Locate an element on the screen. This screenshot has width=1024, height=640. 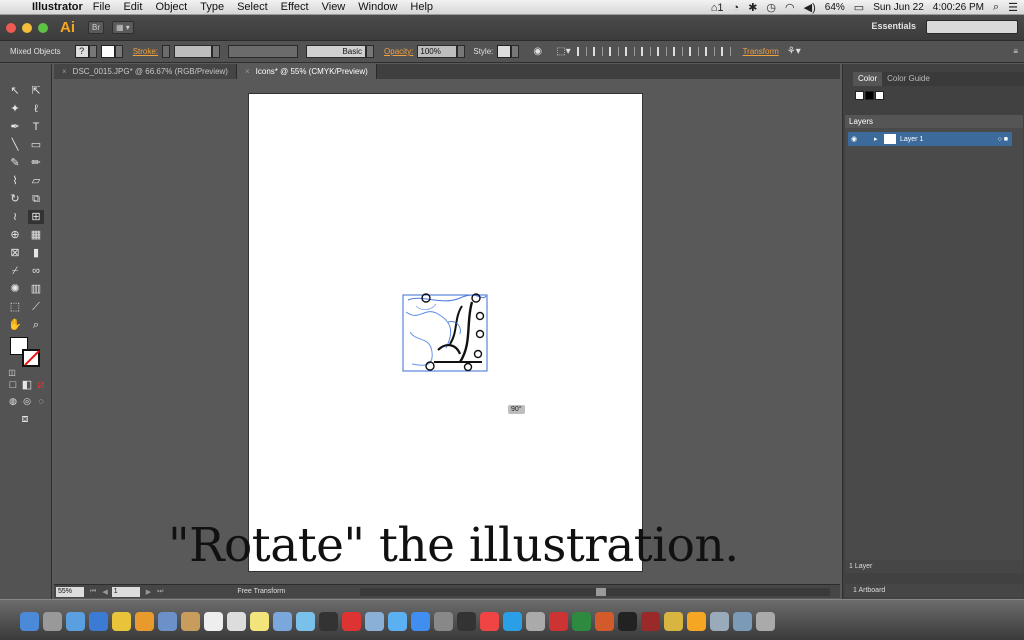
draw-inside-icon: ◌ is located at coordinates (41, 401).